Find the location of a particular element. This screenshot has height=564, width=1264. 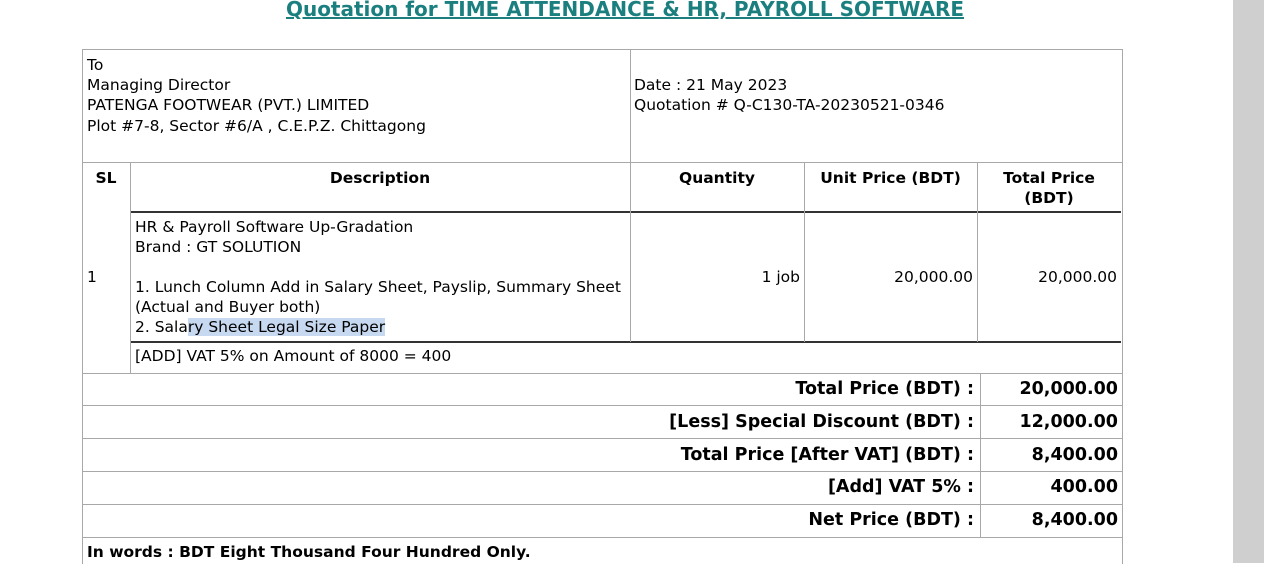

header-quantity: Quantity is located at coordinates (717, 178).